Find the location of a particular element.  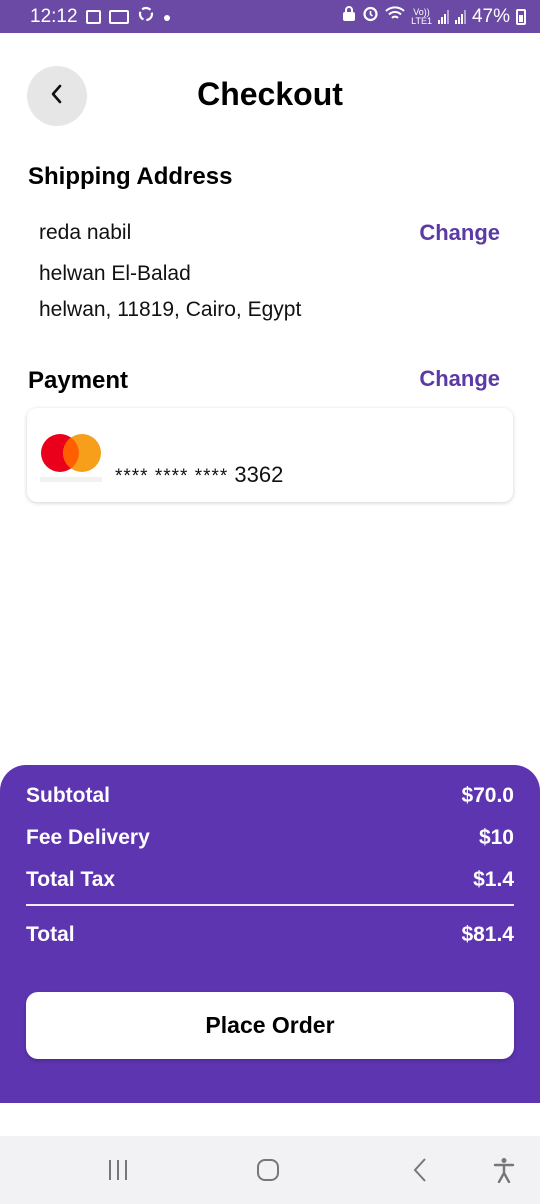

tax-row: Total Tax $1.4 is located at coordinates (270, 880).